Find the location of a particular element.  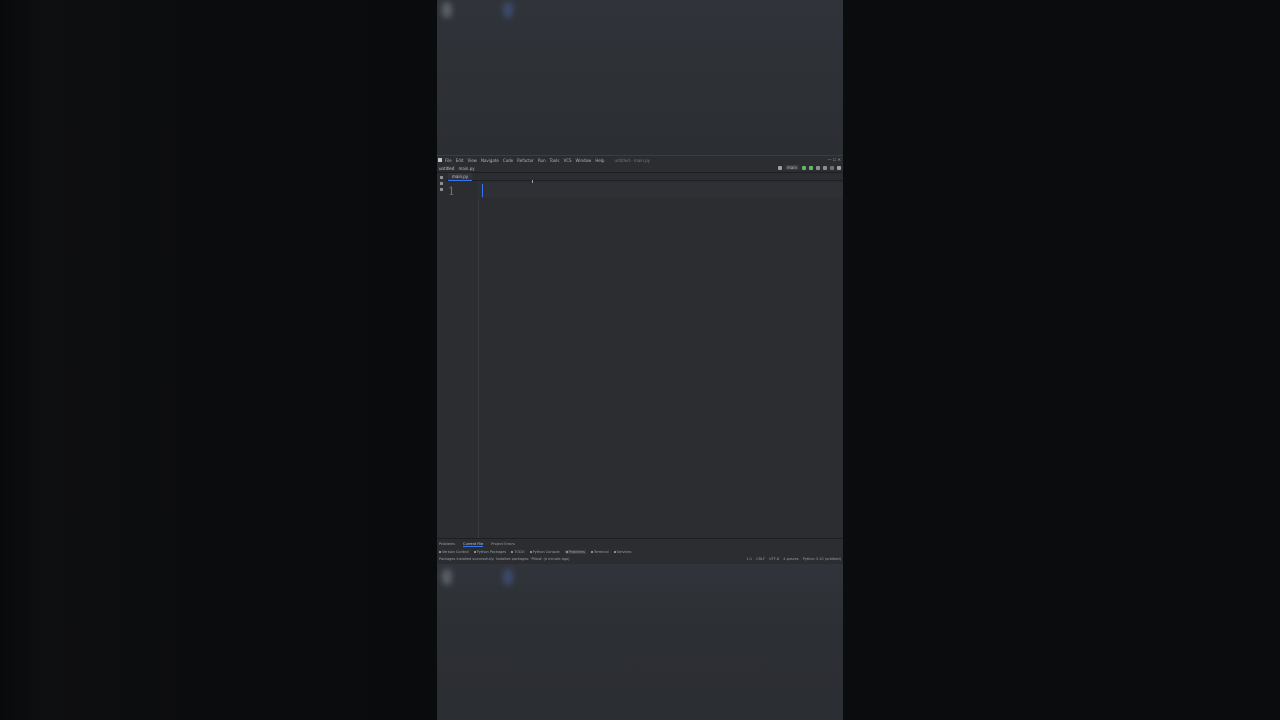

toolwin-todo: TODO is located at coordinates (518, 552).